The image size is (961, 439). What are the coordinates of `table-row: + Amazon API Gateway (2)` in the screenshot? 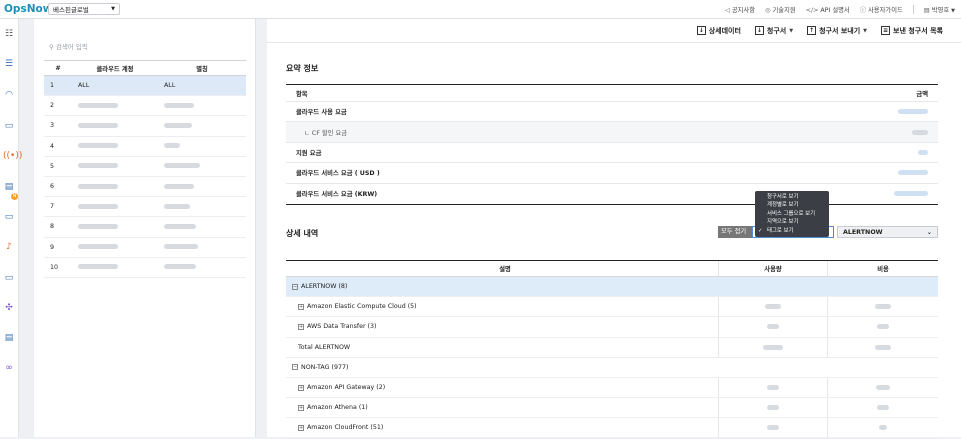 It's located at (612, 388).